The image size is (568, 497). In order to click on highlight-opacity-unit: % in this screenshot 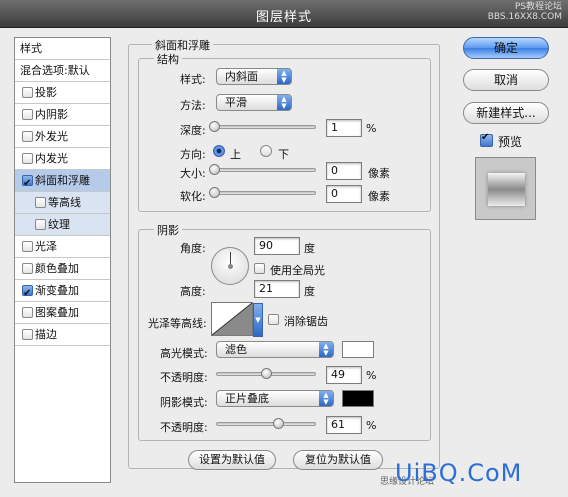, I will do `click(371, 375)`.